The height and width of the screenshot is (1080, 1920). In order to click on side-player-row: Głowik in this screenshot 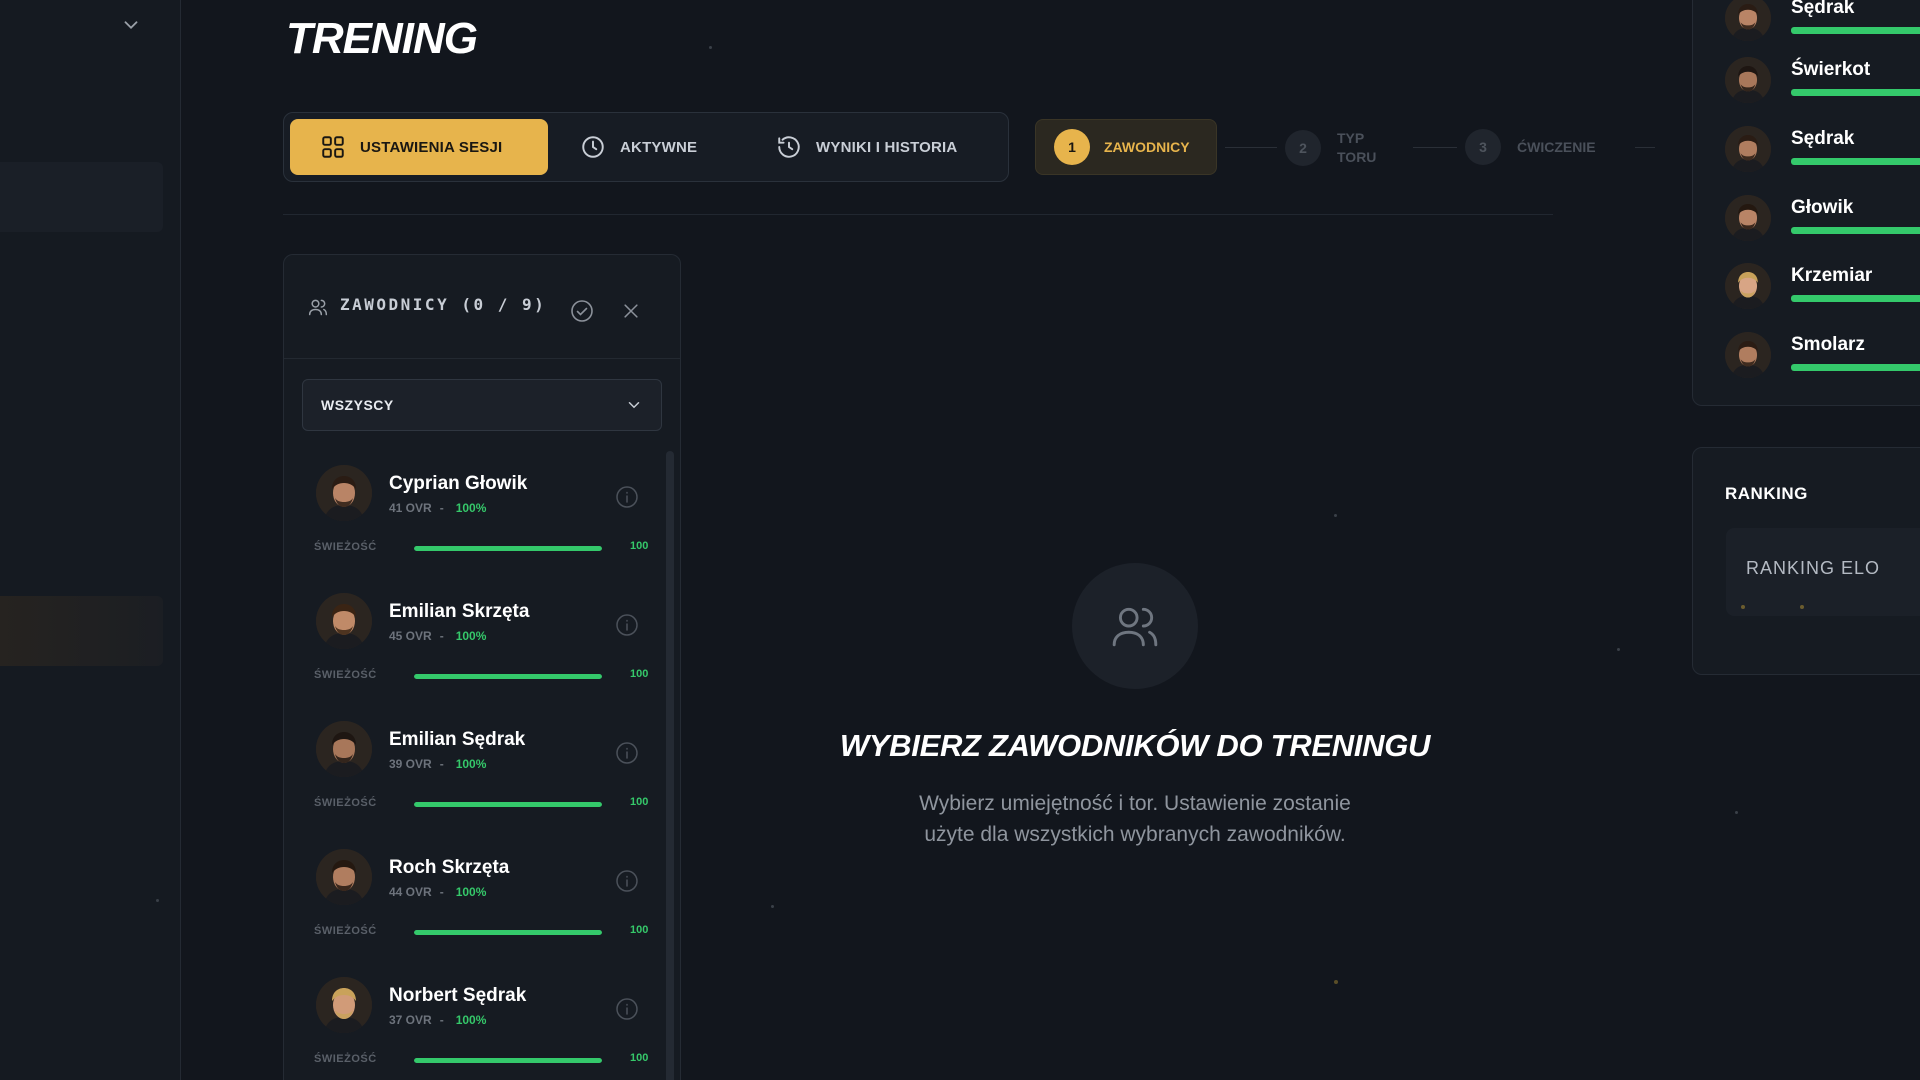, I will do `click(1822, 217)`.